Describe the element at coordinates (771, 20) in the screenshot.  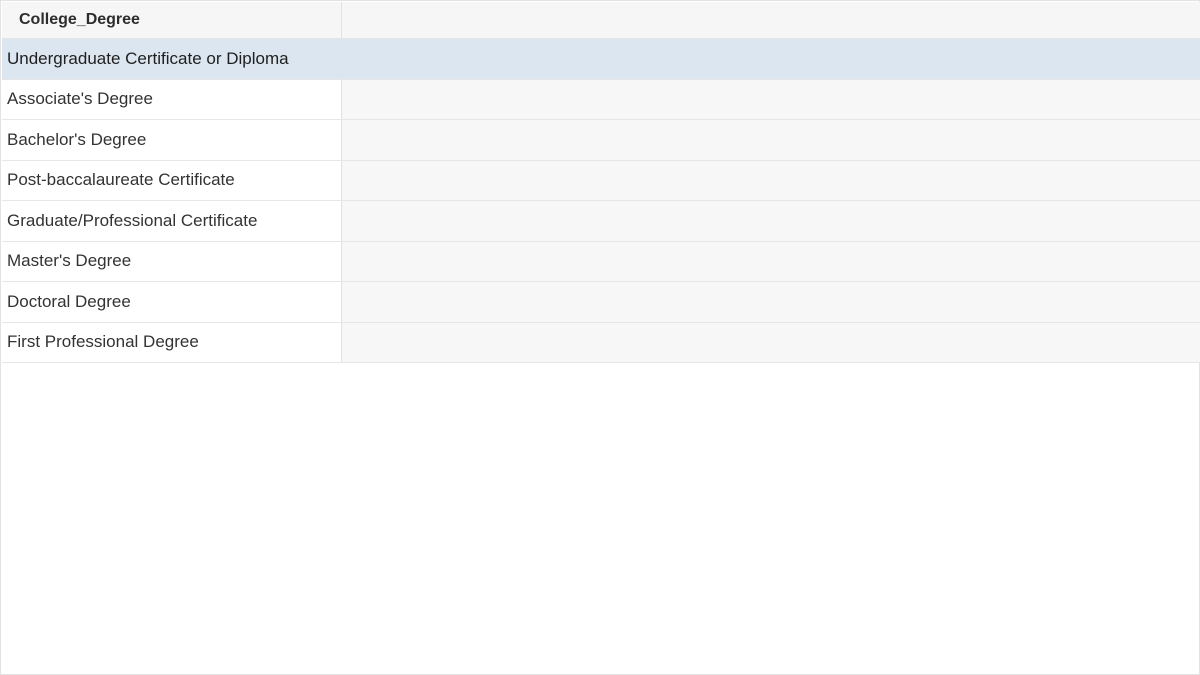
I see `header-empty-cell` at that location.